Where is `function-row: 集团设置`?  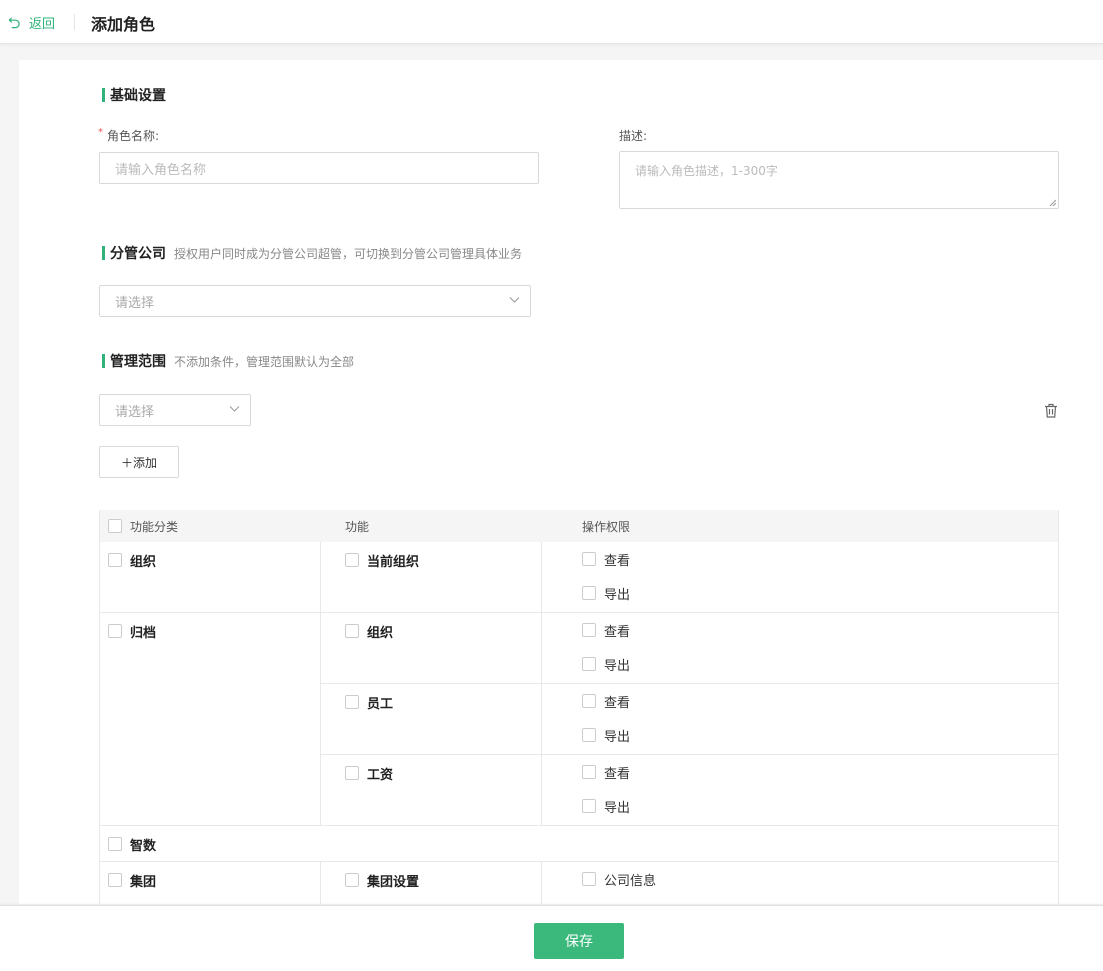 function-row: 集团设置 is located at coordinates (382, 881).